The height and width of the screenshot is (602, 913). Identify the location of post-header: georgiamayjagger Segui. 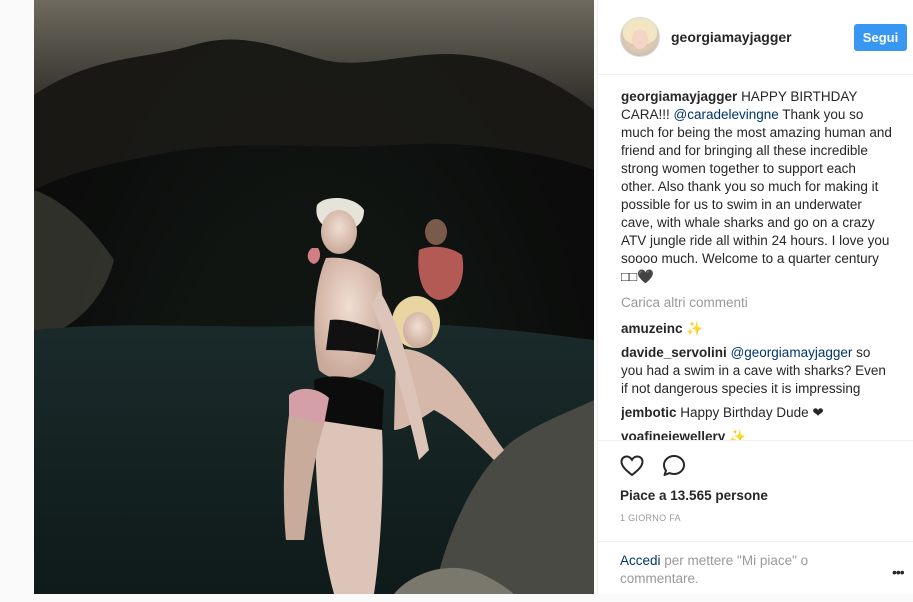
(755, 37).